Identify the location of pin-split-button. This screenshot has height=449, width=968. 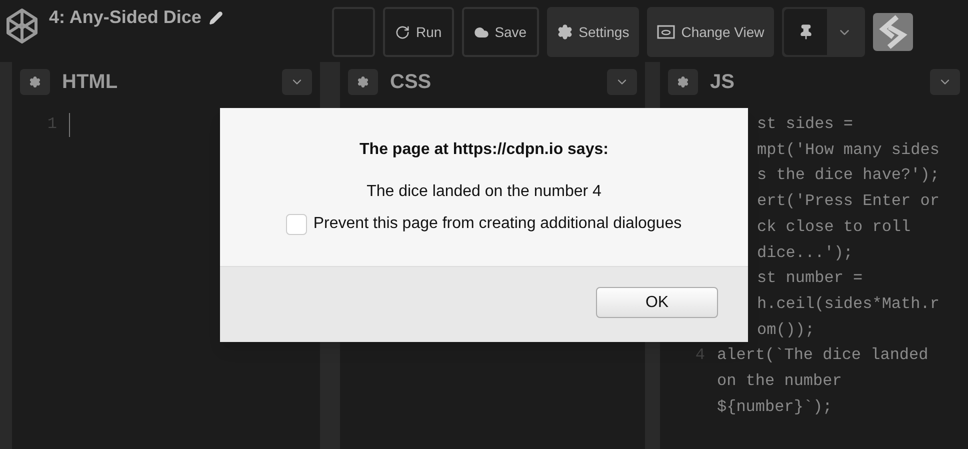
(824, 32).